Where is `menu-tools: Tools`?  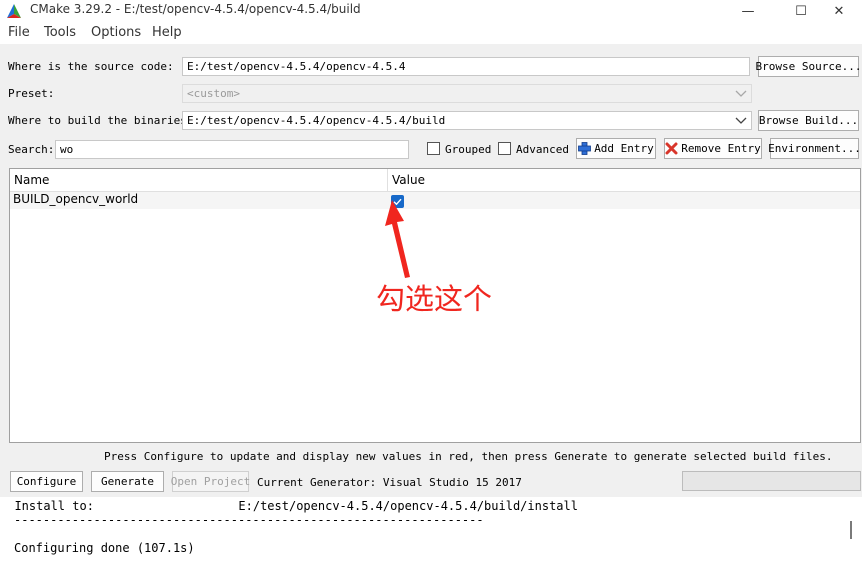
menu-tools: Tools is located at coordinates (60, 32).